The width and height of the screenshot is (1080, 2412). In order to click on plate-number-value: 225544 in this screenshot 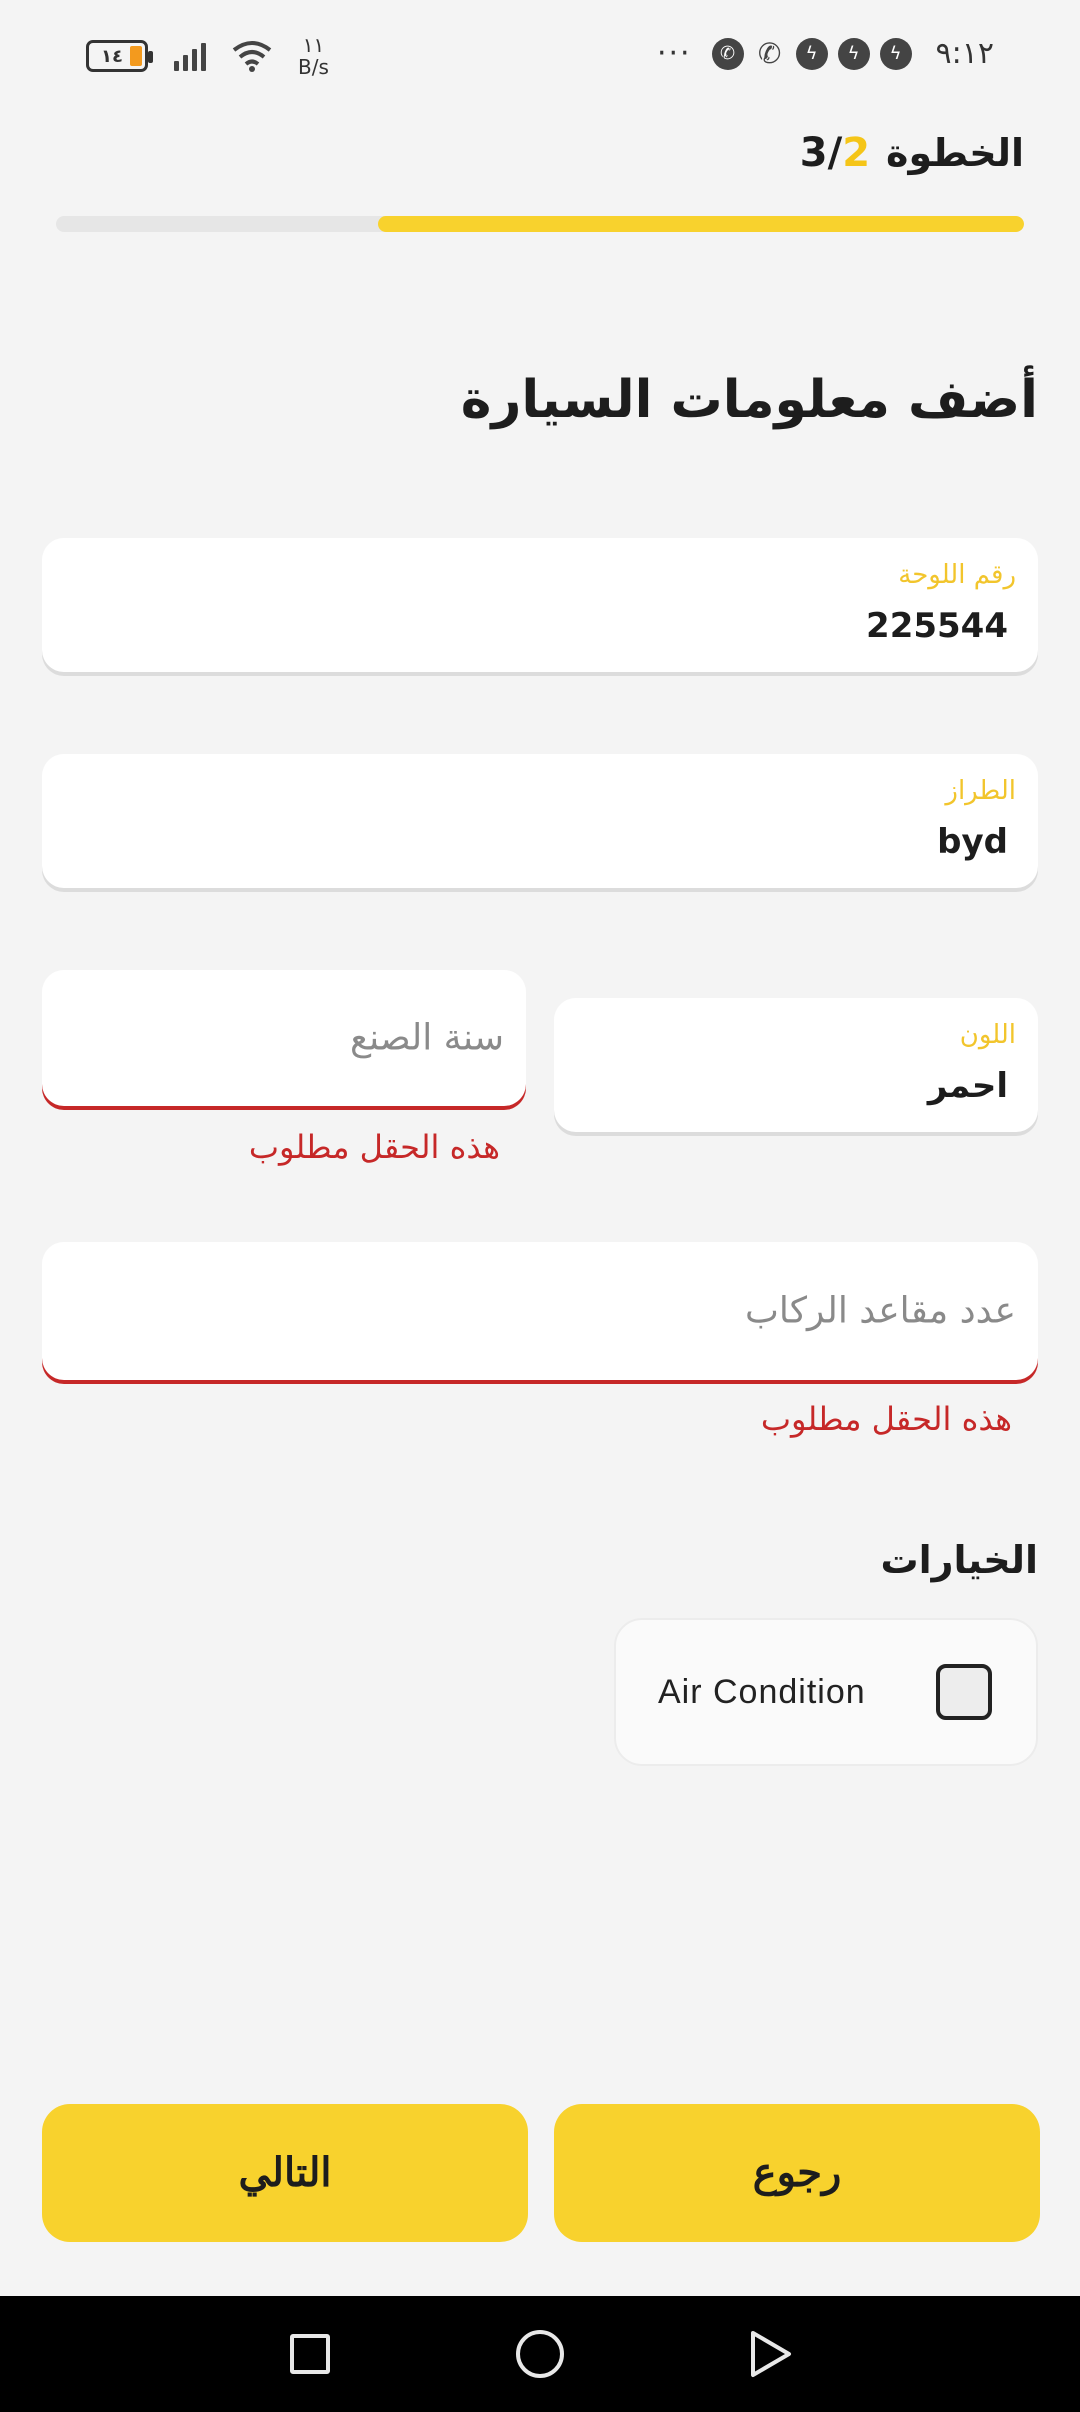, I will do `click(937, 626)`.